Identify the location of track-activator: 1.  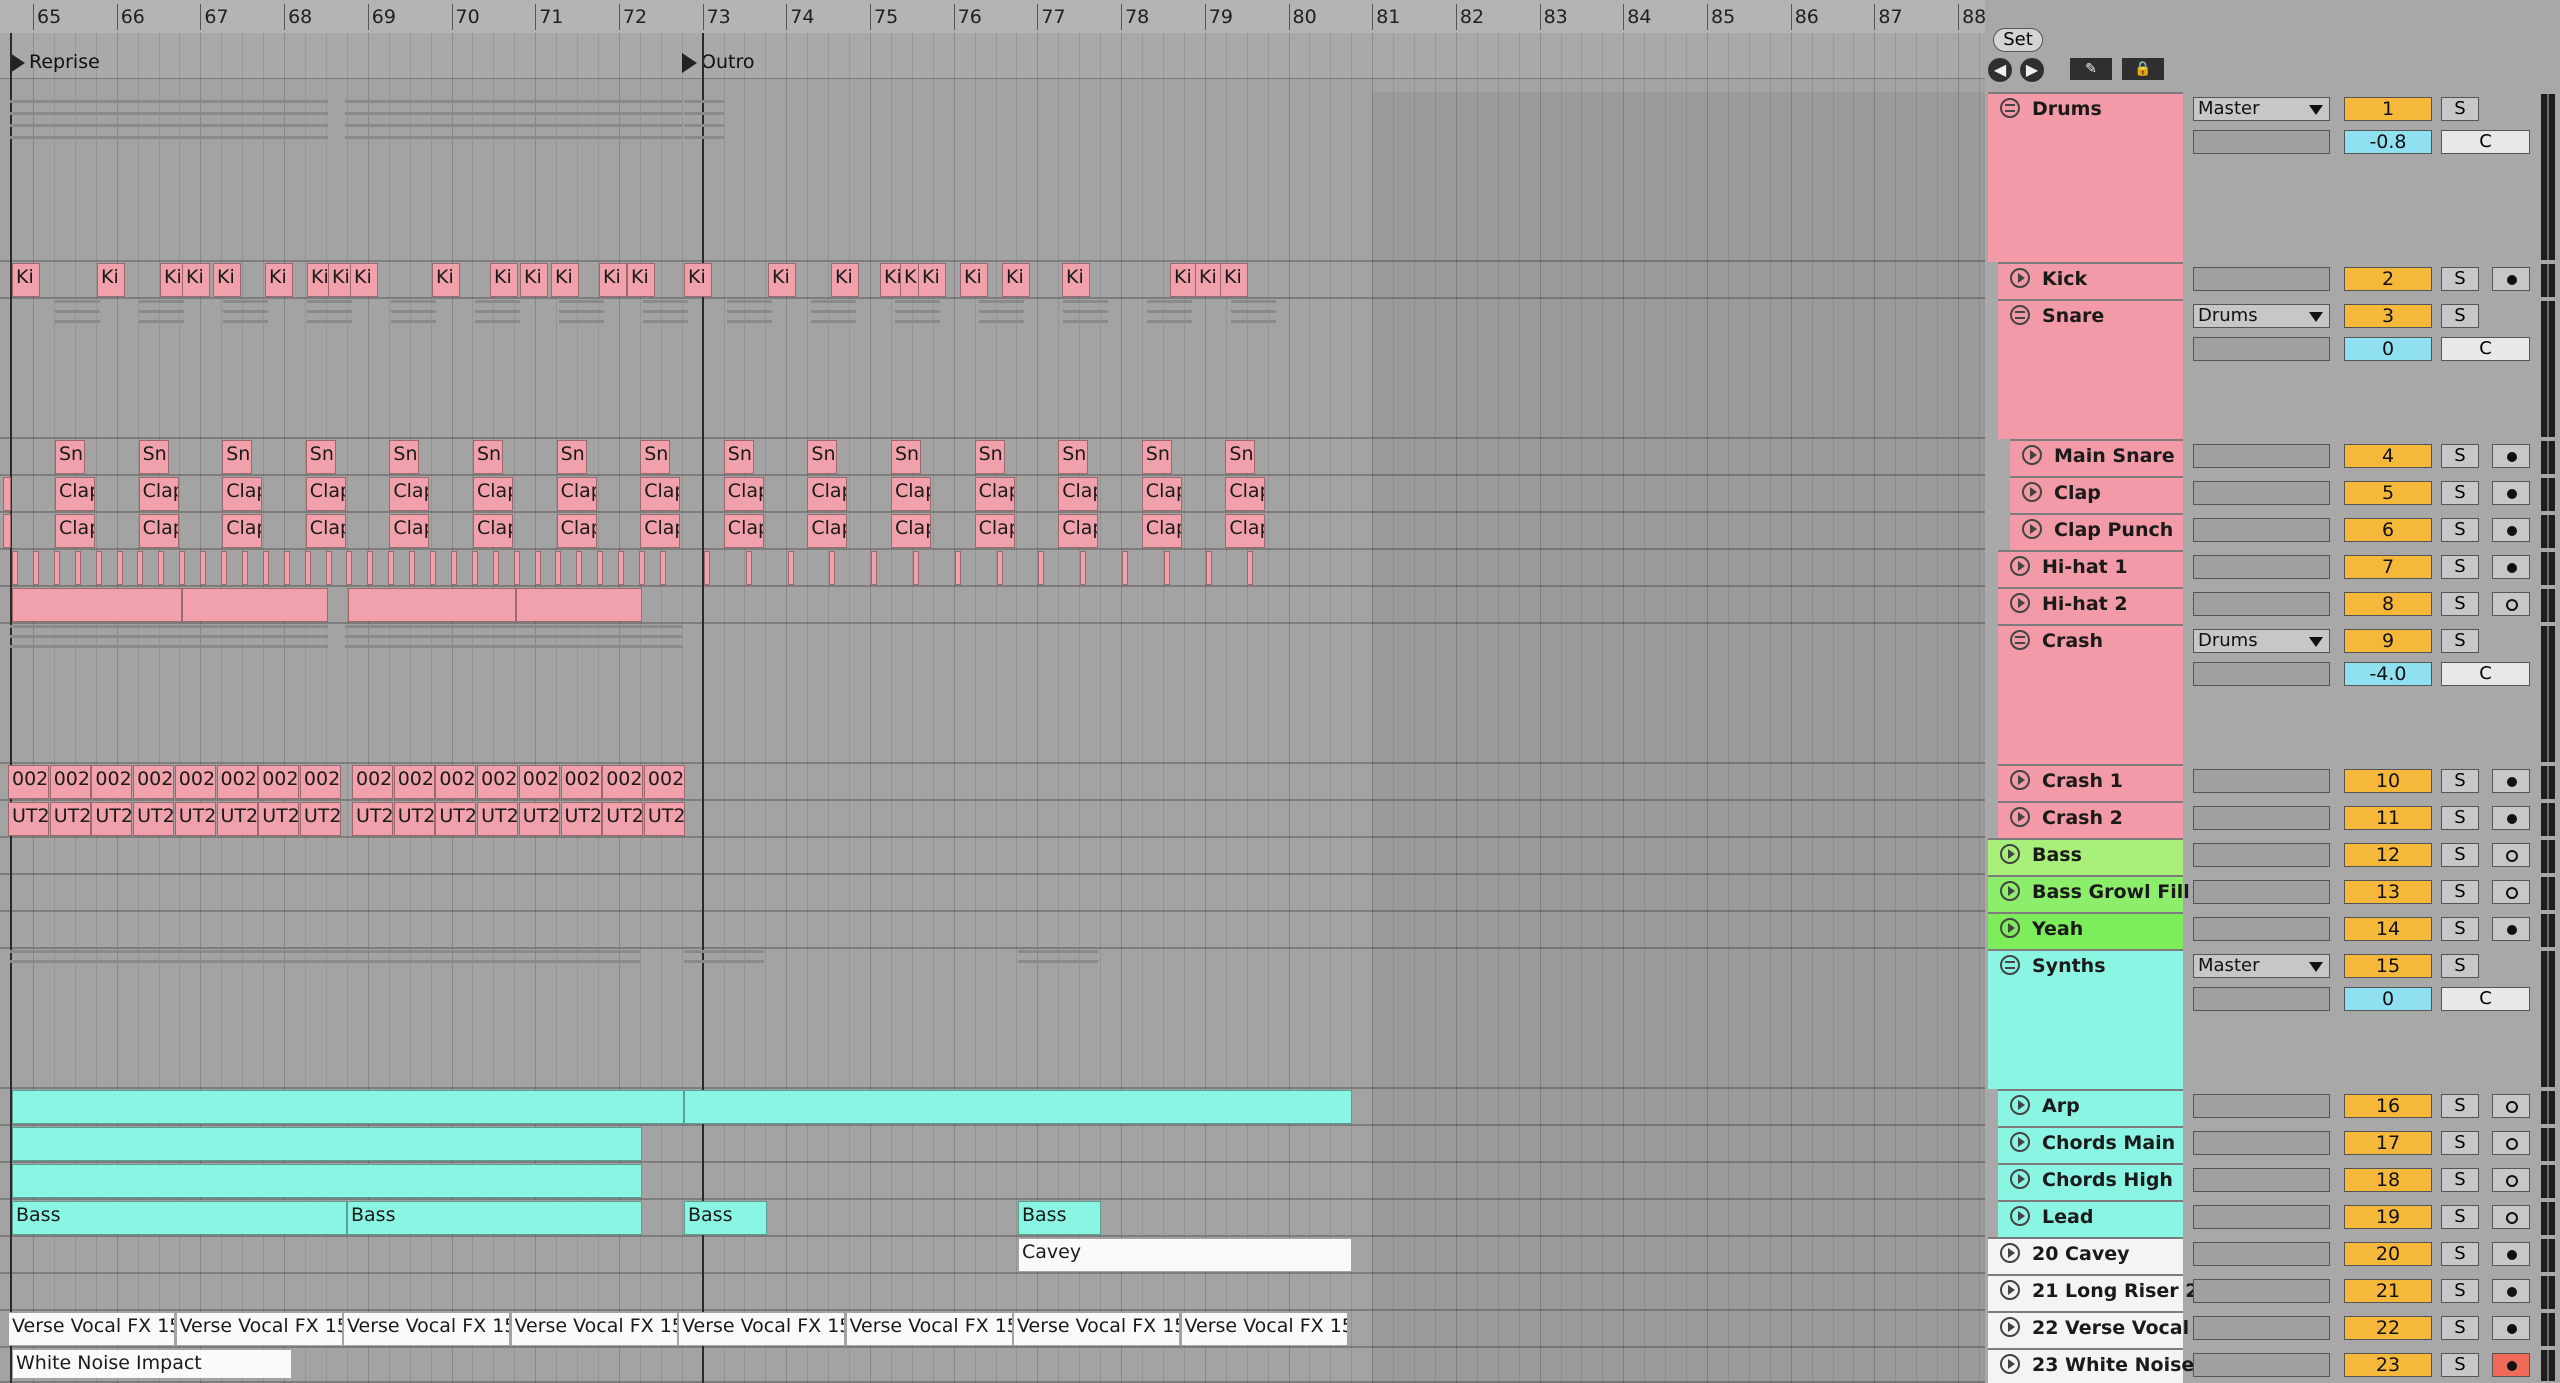
(2388, 109).